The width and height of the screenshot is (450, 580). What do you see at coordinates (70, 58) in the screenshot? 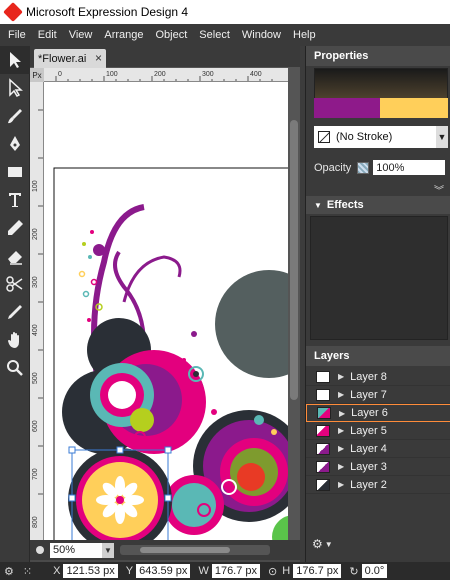
I see `document-tab: *Flower.ai ×` at bounding box center [70, 58].